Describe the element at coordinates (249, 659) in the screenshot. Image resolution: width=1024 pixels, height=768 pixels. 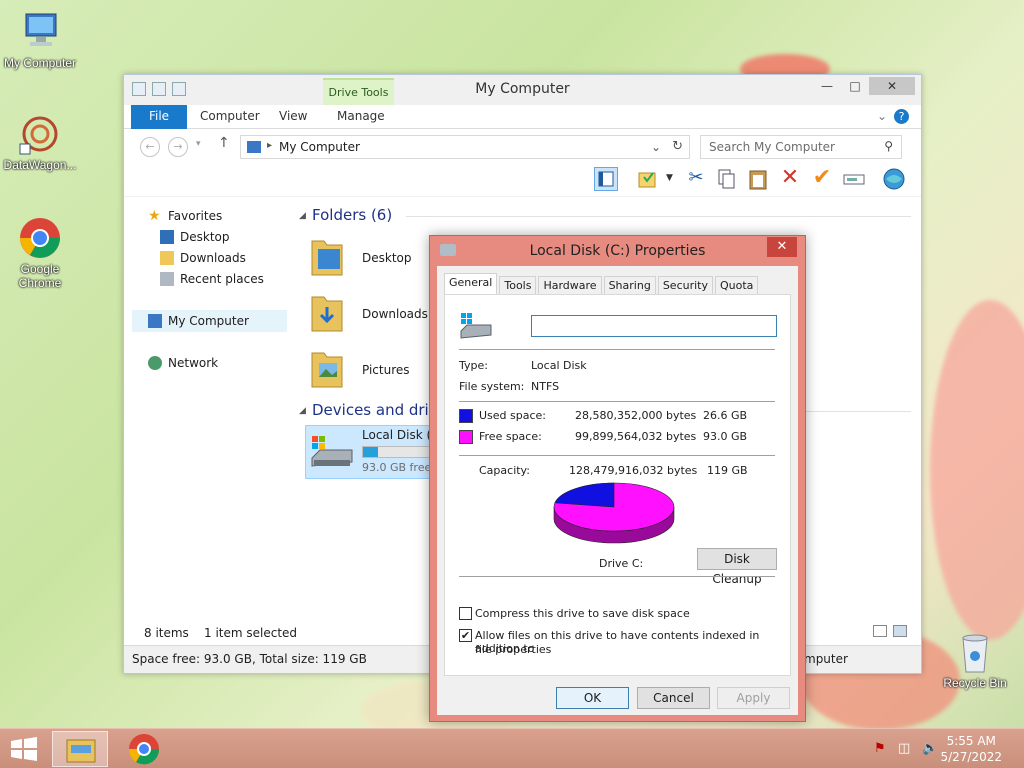
I see `space-summary: Space free: 93.0 GB, Total size: 119 GB` at that location.